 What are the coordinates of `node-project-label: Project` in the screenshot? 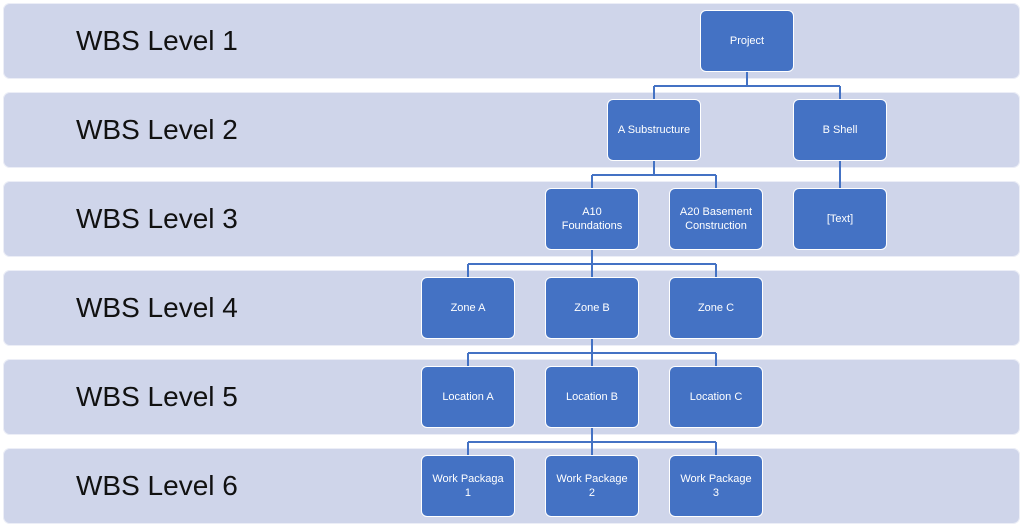 It's located at (747, 41).